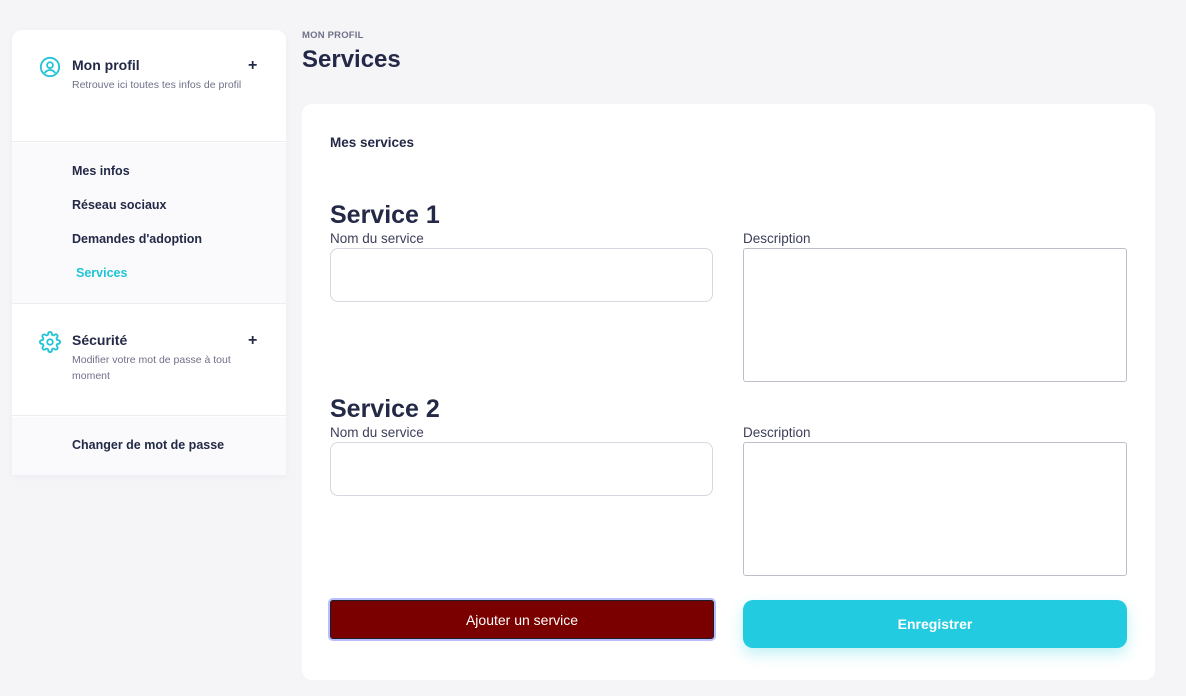 Image resolution: width=1186 pixels, height=696 pixels. I want to click on gear-icon, so click(50, 342).